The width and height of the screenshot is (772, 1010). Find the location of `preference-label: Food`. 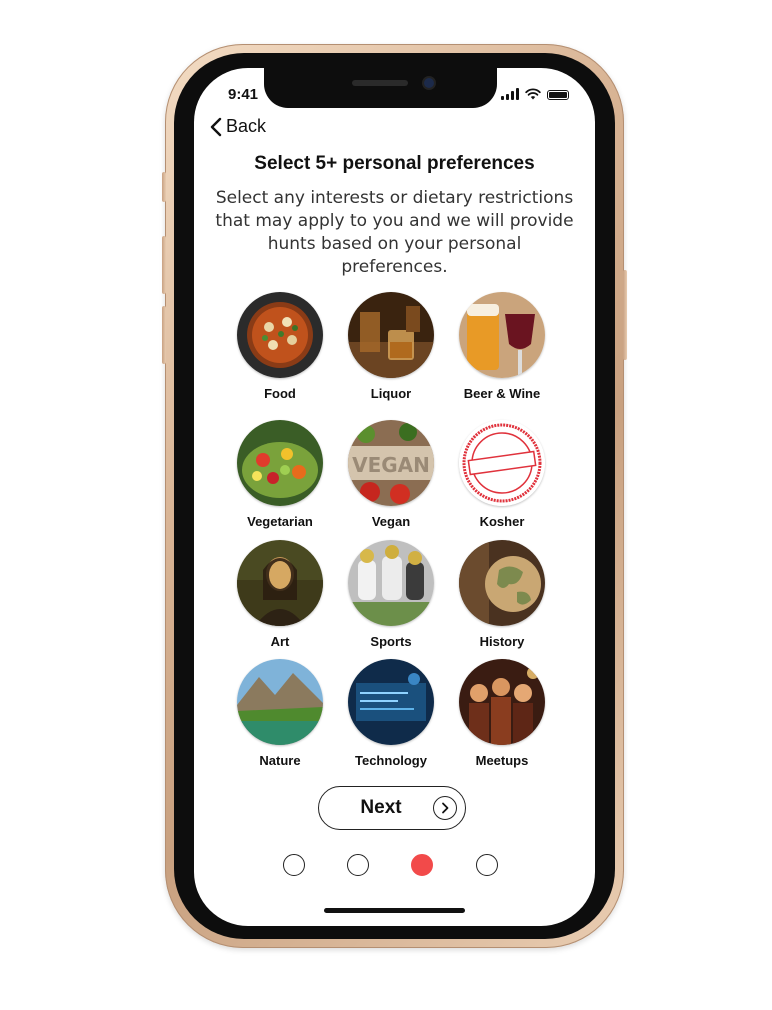

preference-label: Food is located at coordinates (280, 393).